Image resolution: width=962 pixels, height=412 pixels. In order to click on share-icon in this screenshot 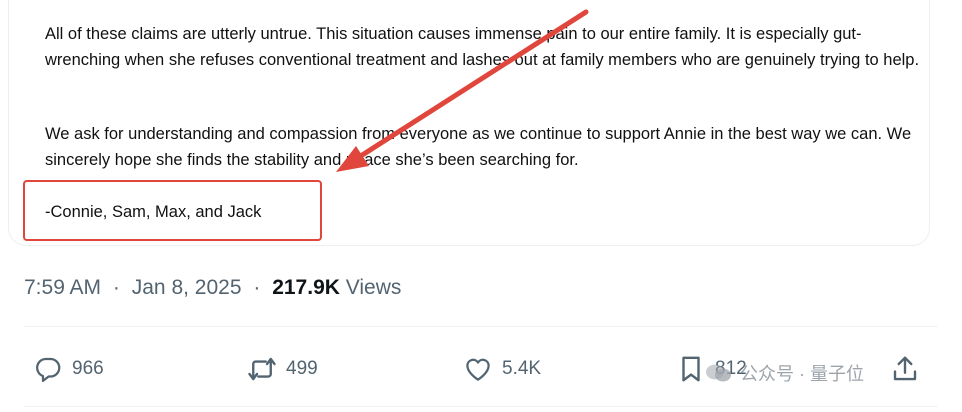, I will do `click(905, 368)`.